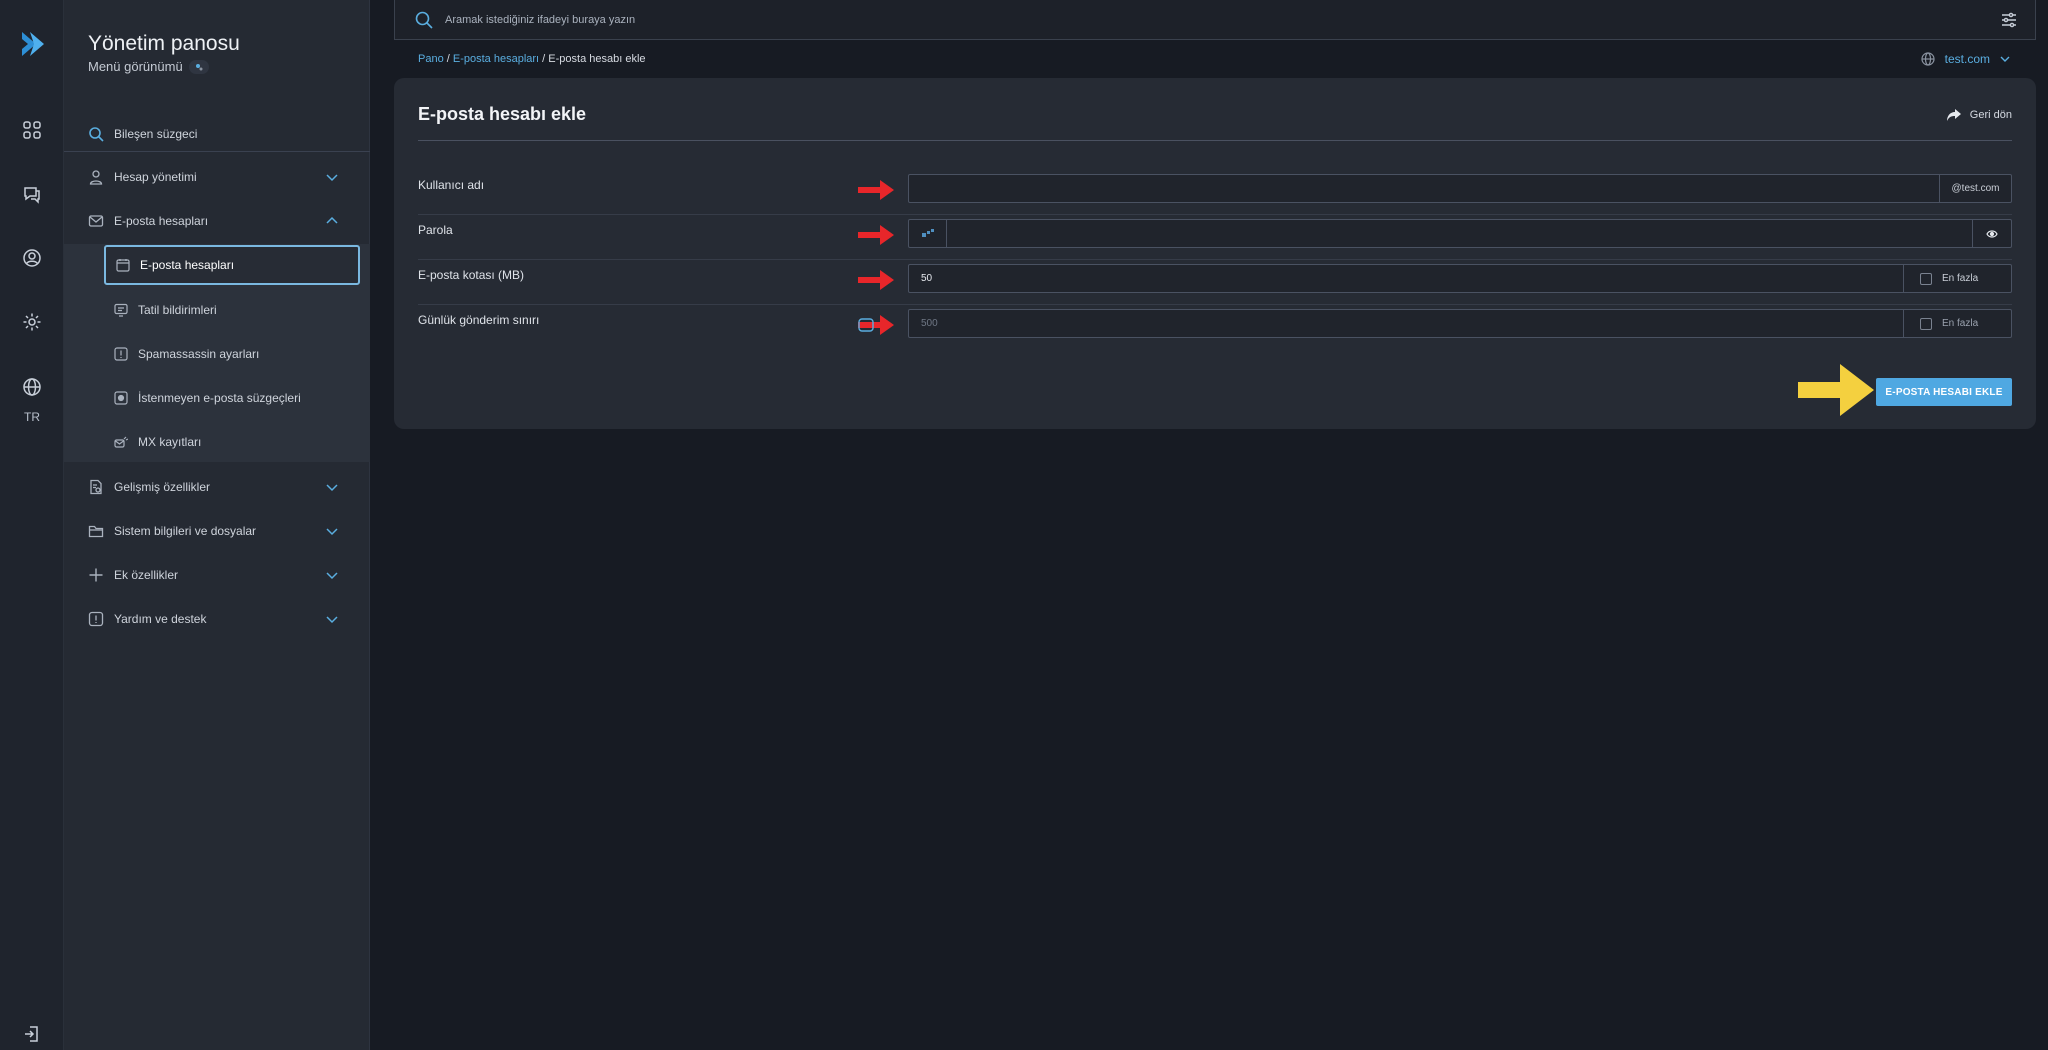 Image resolution: width=2048 pixels, height=1050 pixels. I want to click on gear-icon, so click(32, 322).